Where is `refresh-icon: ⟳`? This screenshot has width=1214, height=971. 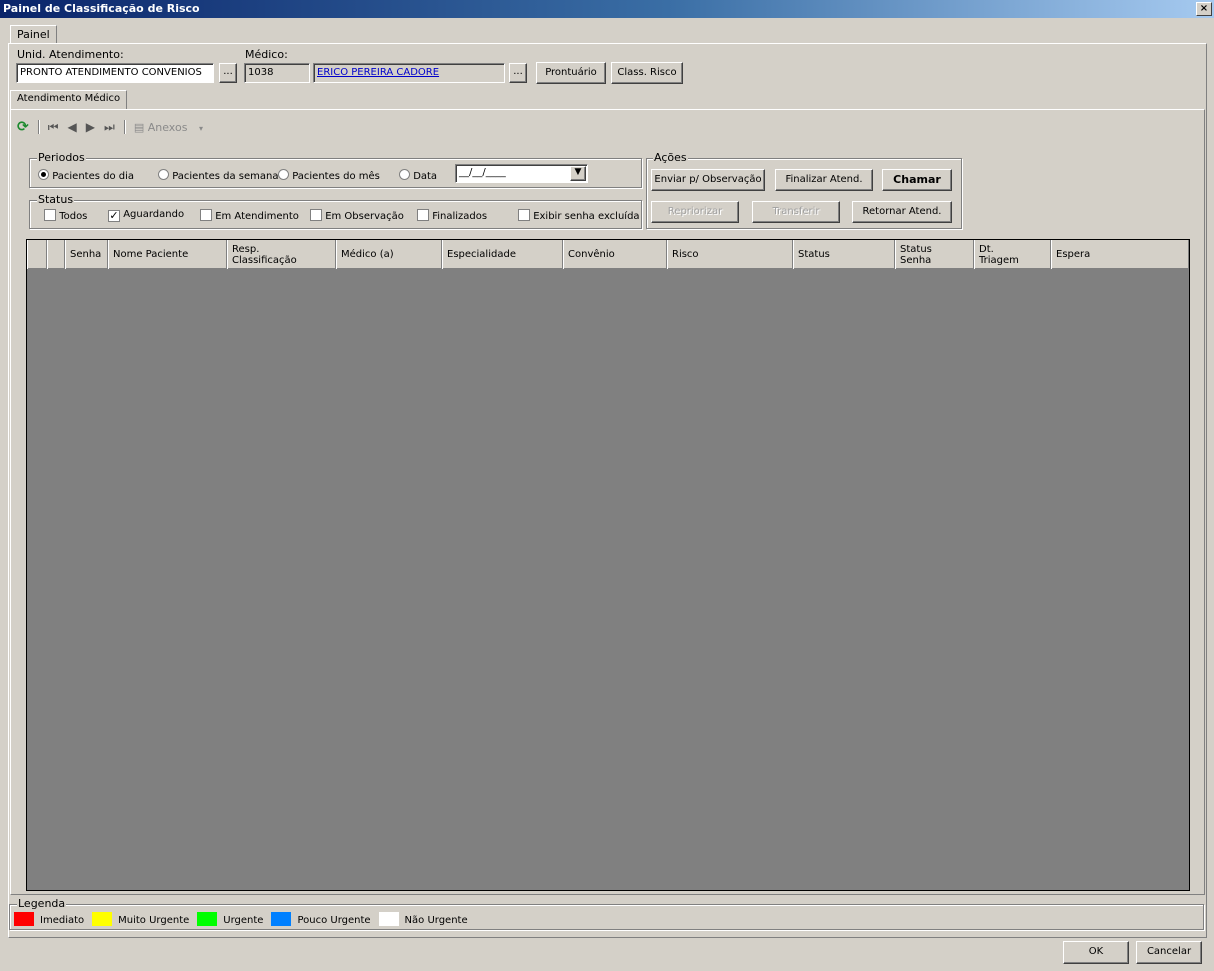
refresh-icon: ⟳ is located at coordinates (23, 127).